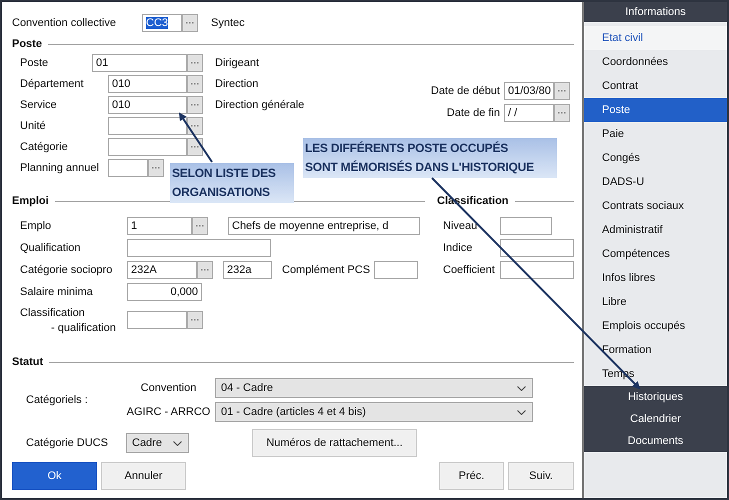 This screenshot has width=729, height=500. What do you see at coordinates (52, 84) in the screenshot?
I see `field-label: Département` at bounding box center [52, 84].